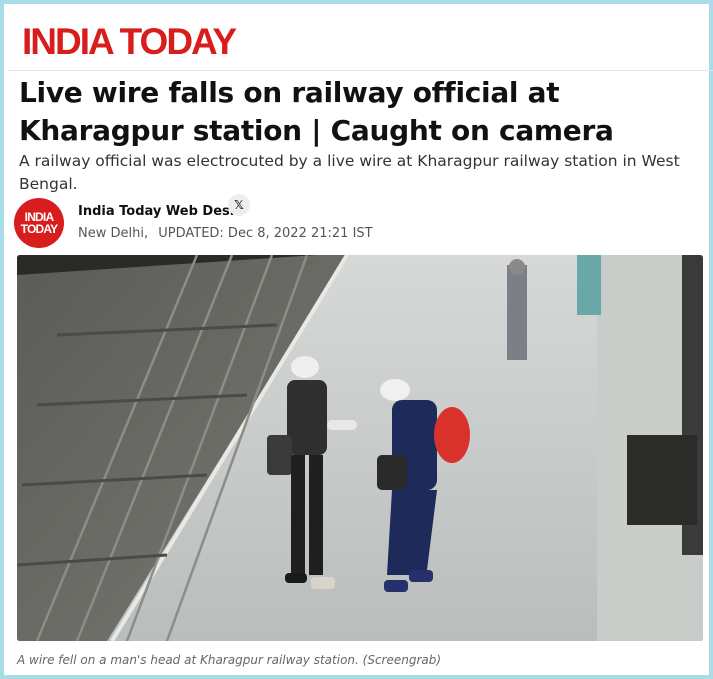 This screenshot has height=679, width=713. Describe the element at coordinates (360, 39) in the screenshot. I see `masthead: INDIA TODAY` at that location.